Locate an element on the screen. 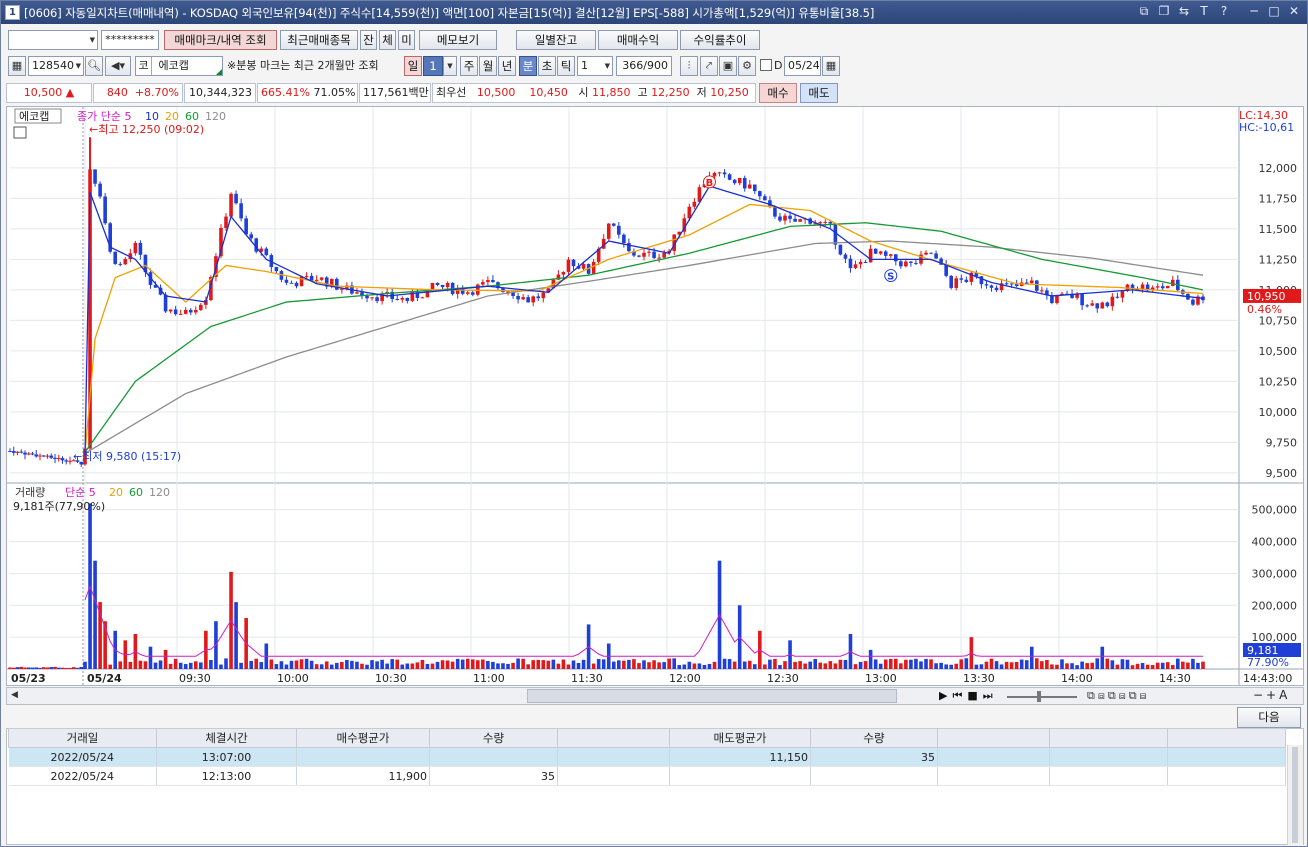  table-row: 2022/05/24 13:07:00 11,150 35 is located at coordinates (647, 757).